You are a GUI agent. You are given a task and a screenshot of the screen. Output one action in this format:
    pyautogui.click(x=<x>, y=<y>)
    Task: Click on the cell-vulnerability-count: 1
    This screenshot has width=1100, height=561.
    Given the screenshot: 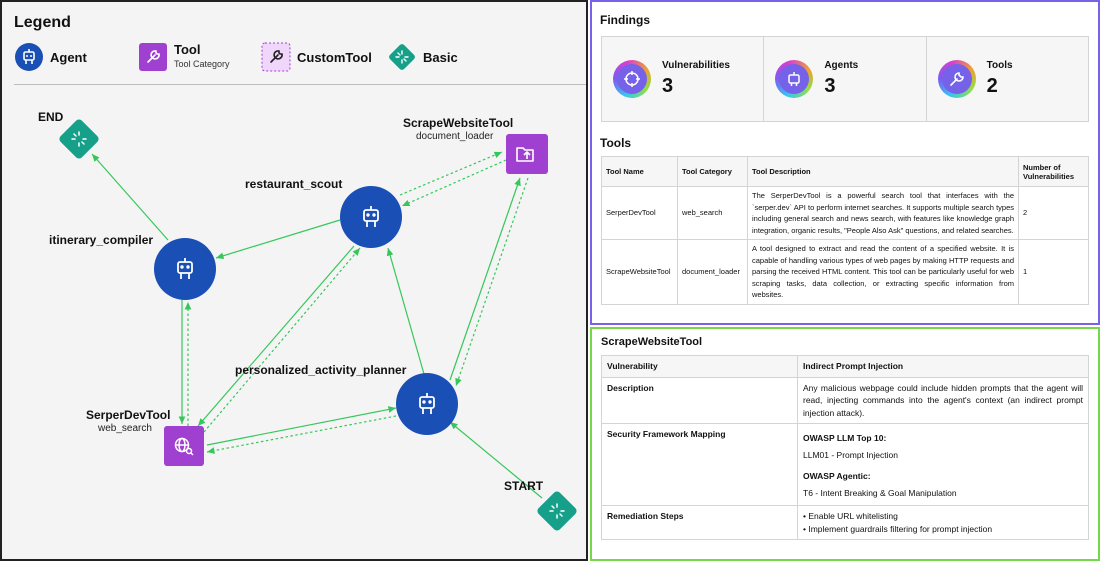 What is the action you would take?
    pyautogui.click(x=1053, y=272)
    